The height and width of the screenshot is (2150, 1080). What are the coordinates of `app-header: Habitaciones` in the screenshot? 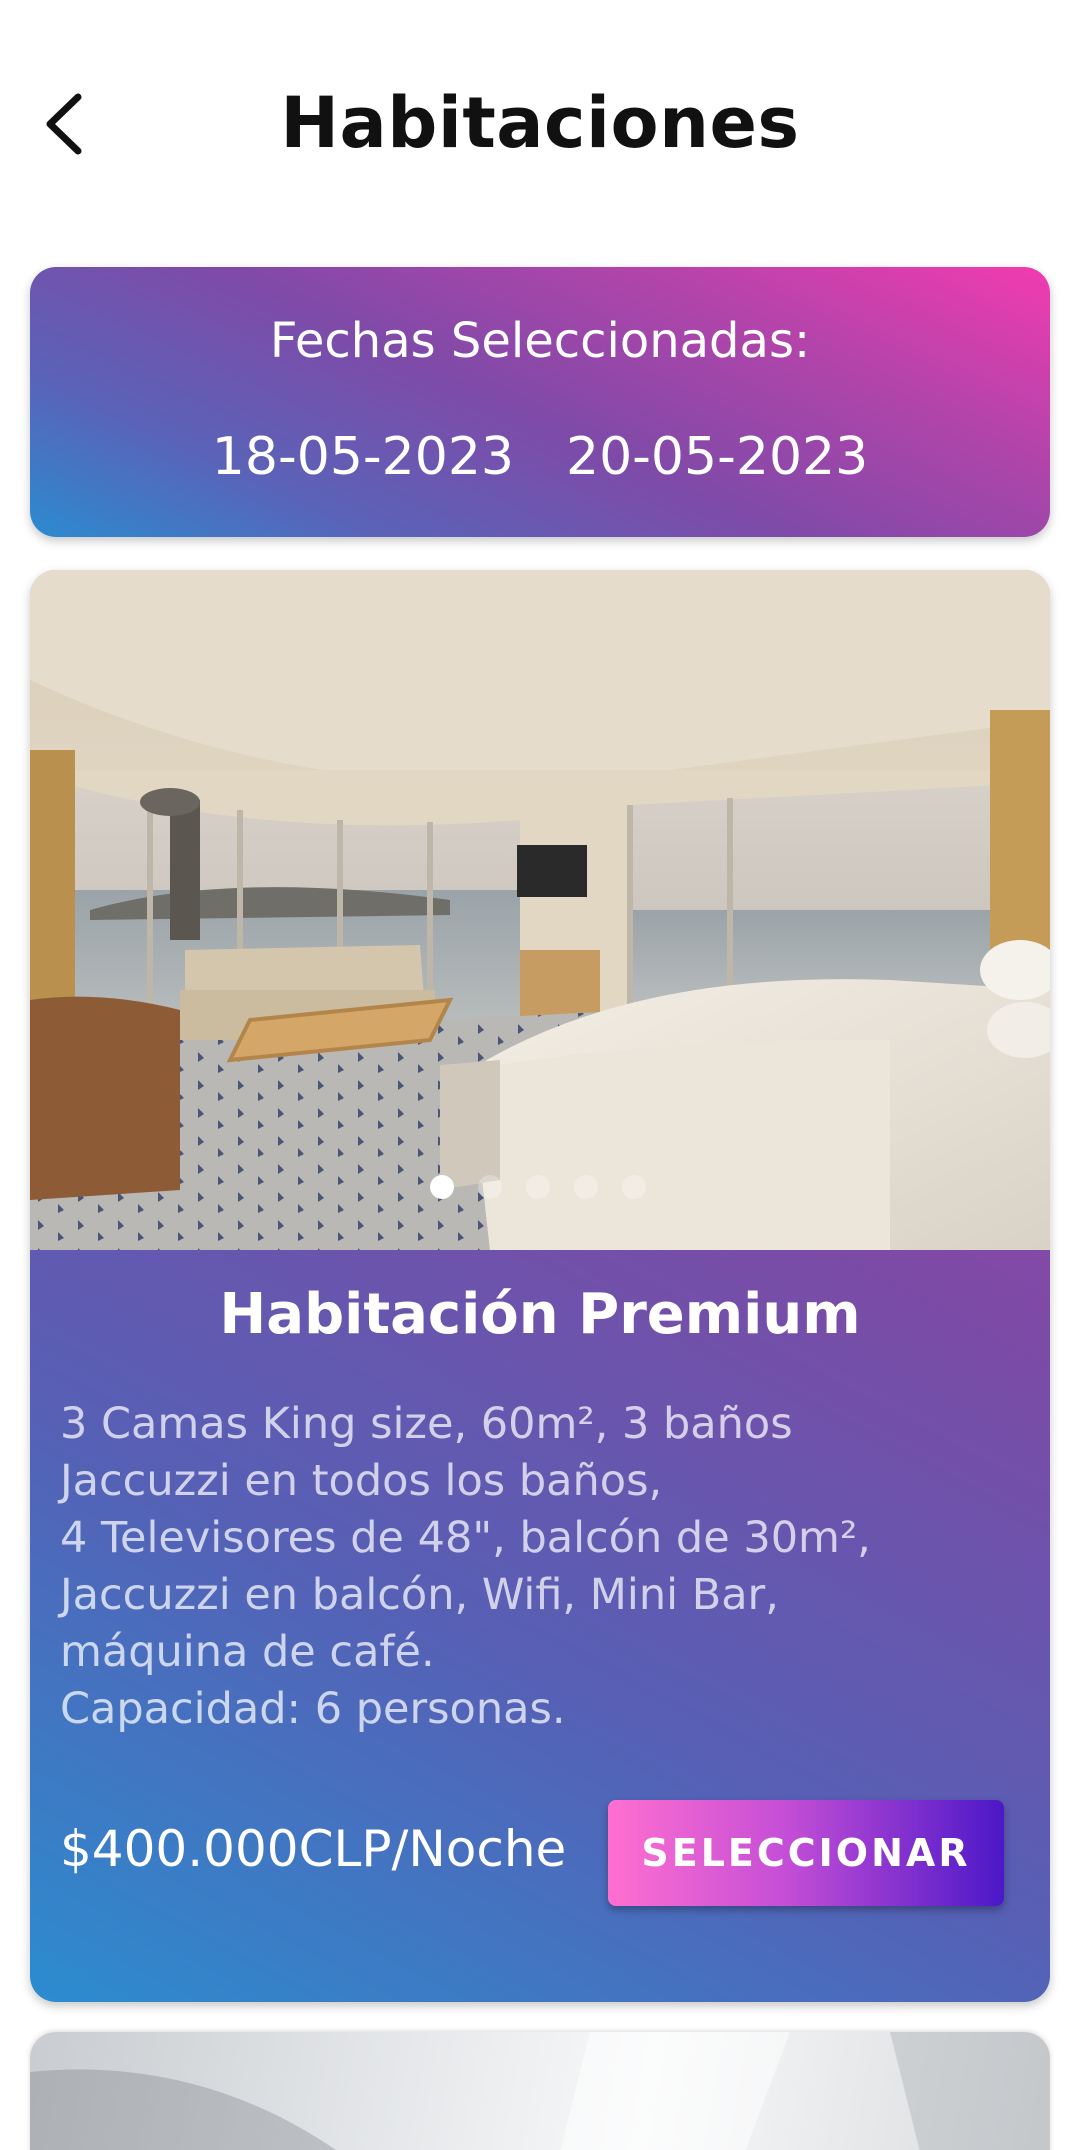 It's located at (540, 125).